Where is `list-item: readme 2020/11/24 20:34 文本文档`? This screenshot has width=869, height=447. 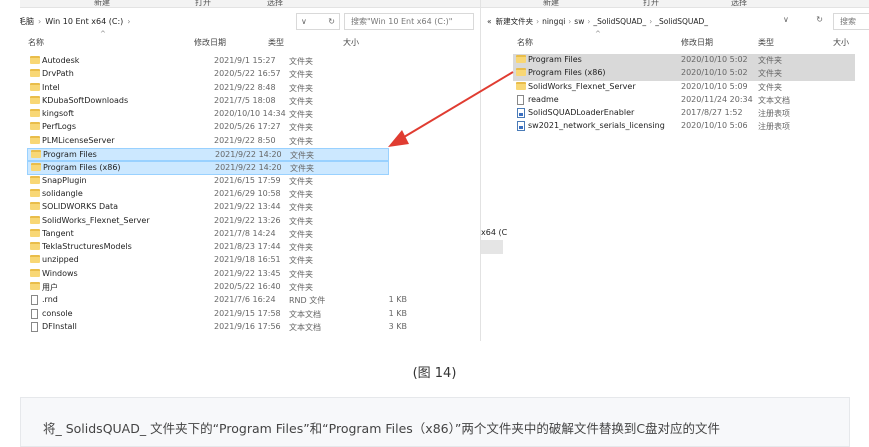 list-item: readme 2020/11/24 20:34 文本文档 is located at coordinates (684, 100).